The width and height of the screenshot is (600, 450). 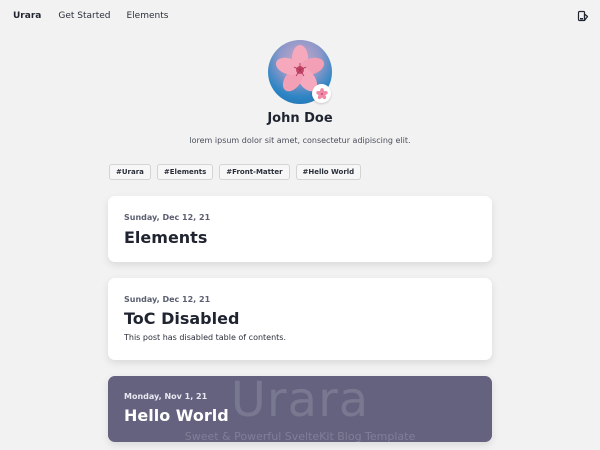 I want to click on top-navbar: Urara Get Started Elements, so click(x=300, y=16).